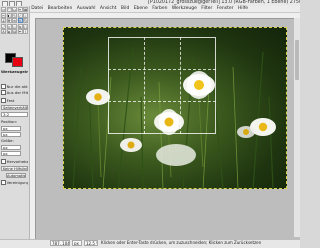  I want to click on ratio-input: 3:2, so click(14, 114).